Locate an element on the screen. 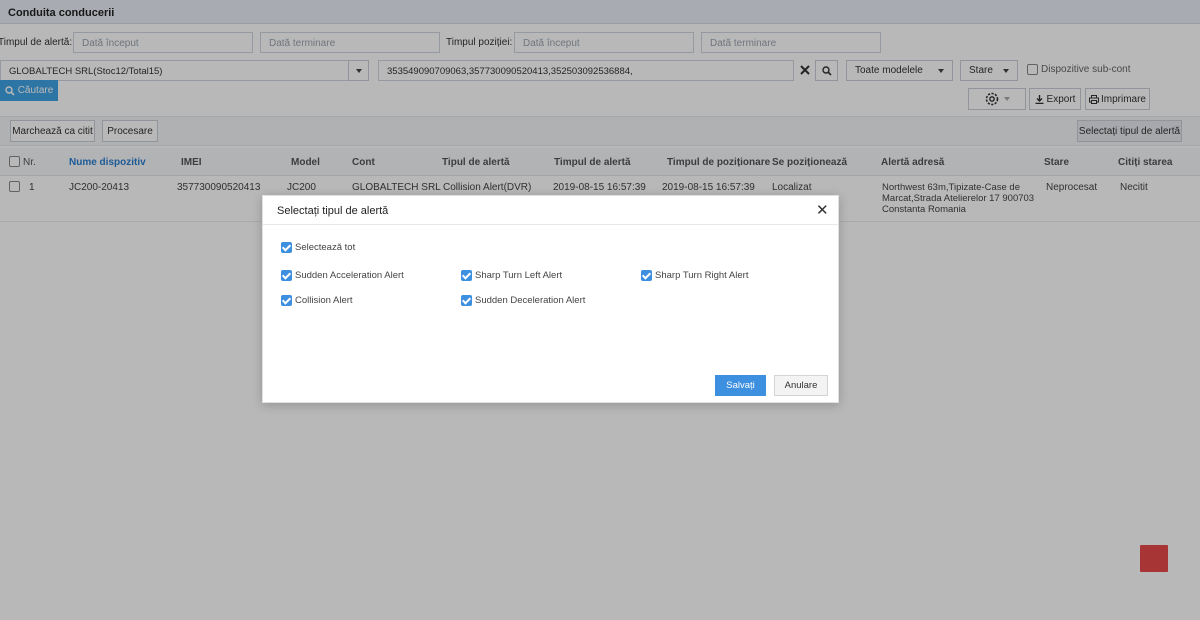  option-label: Sharp Turn Left Alert is located at coordinates (519, 275).